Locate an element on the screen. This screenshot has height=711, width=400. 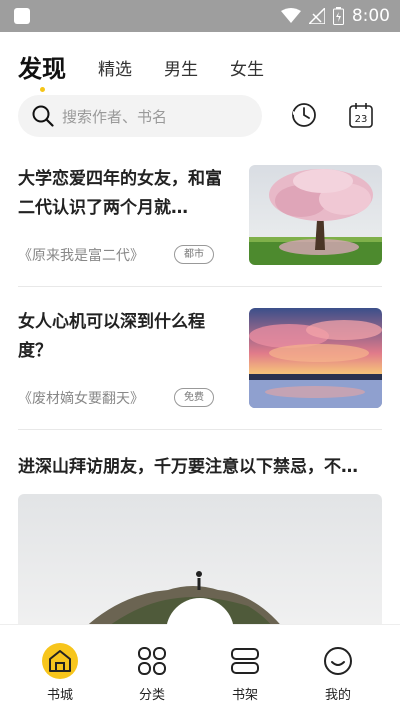
tab-male: 男生 is located at coordinates (181, 72).